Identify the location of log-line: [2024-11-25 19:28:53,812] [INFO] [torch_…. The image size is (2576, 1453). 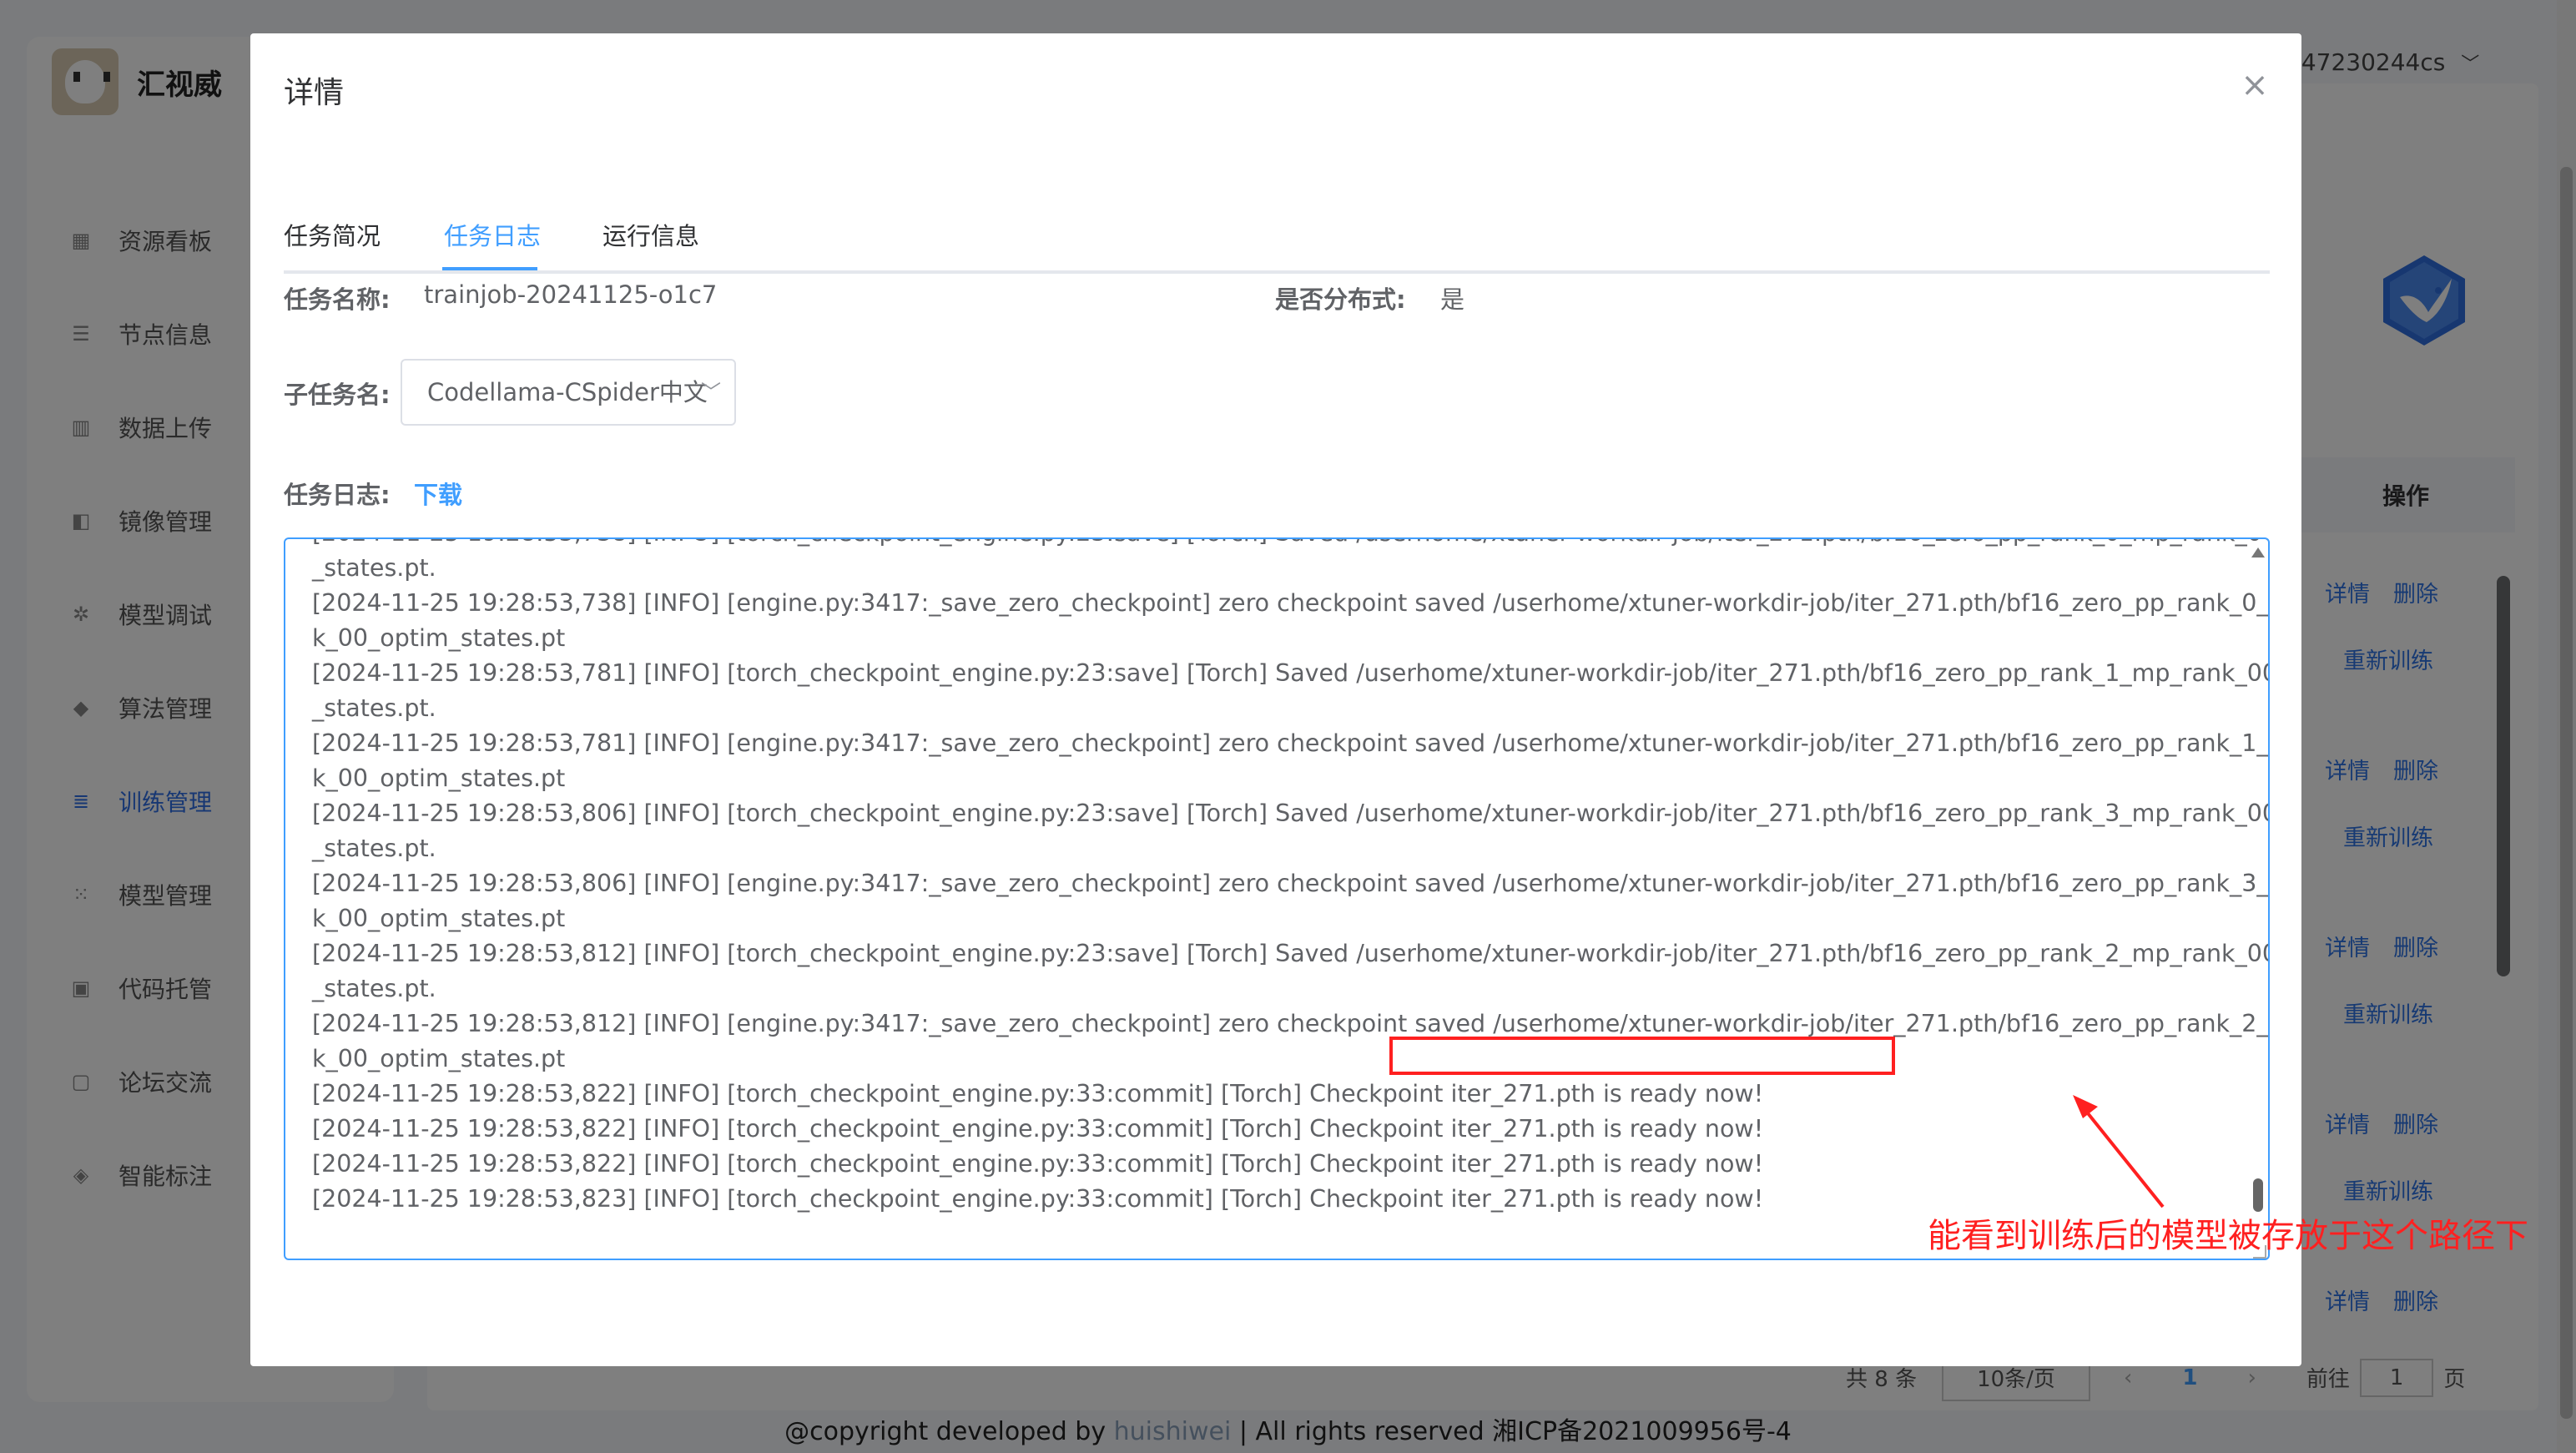
(1291, 953).